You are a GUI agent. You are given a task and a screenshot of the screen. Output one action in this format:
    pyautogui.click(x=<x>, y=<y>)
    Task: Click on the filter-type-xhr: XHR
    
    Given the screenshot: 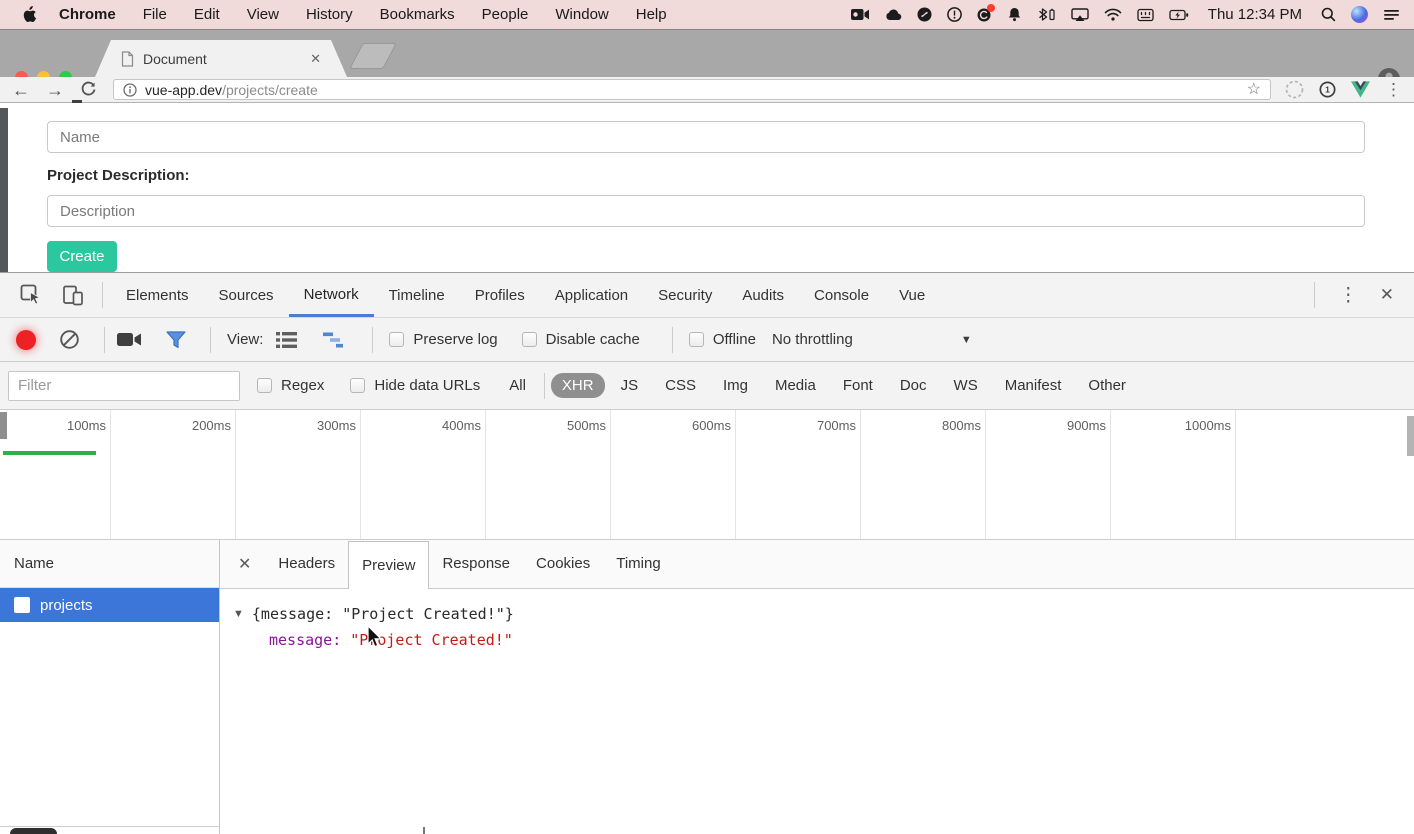 What is the action you would take?
    pyautogui.click(x=577, y=385)
    